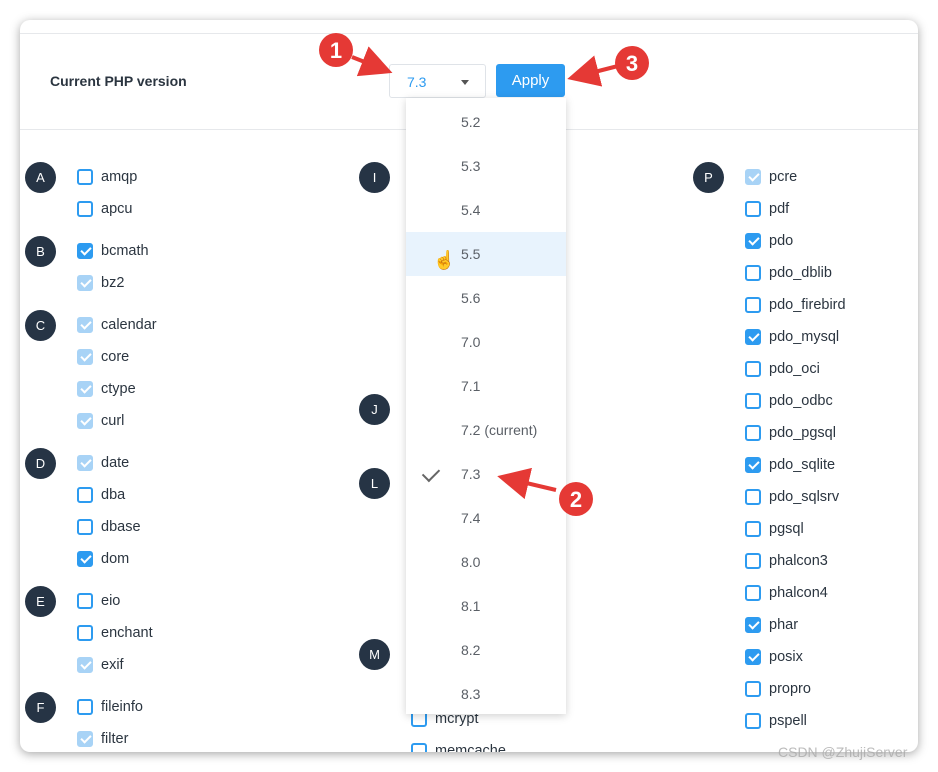 This screenshot has height=772, width=938. I want to click on extension-label: posix, so click(786, 657).